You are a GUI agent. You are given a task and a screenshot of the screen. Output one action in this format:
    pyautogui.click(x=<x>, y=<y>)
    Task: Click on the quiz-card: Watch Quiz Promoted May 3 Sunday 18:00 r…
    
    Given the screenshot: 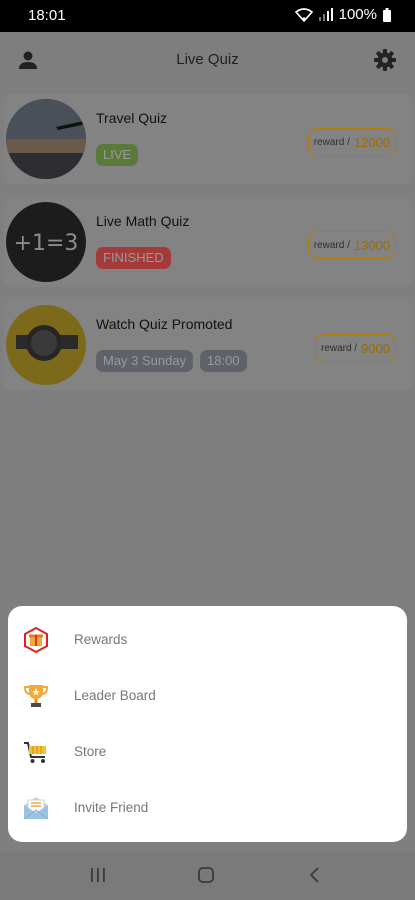 What is the action you would take?
    pyautogui.click(x=208, y=345)
    